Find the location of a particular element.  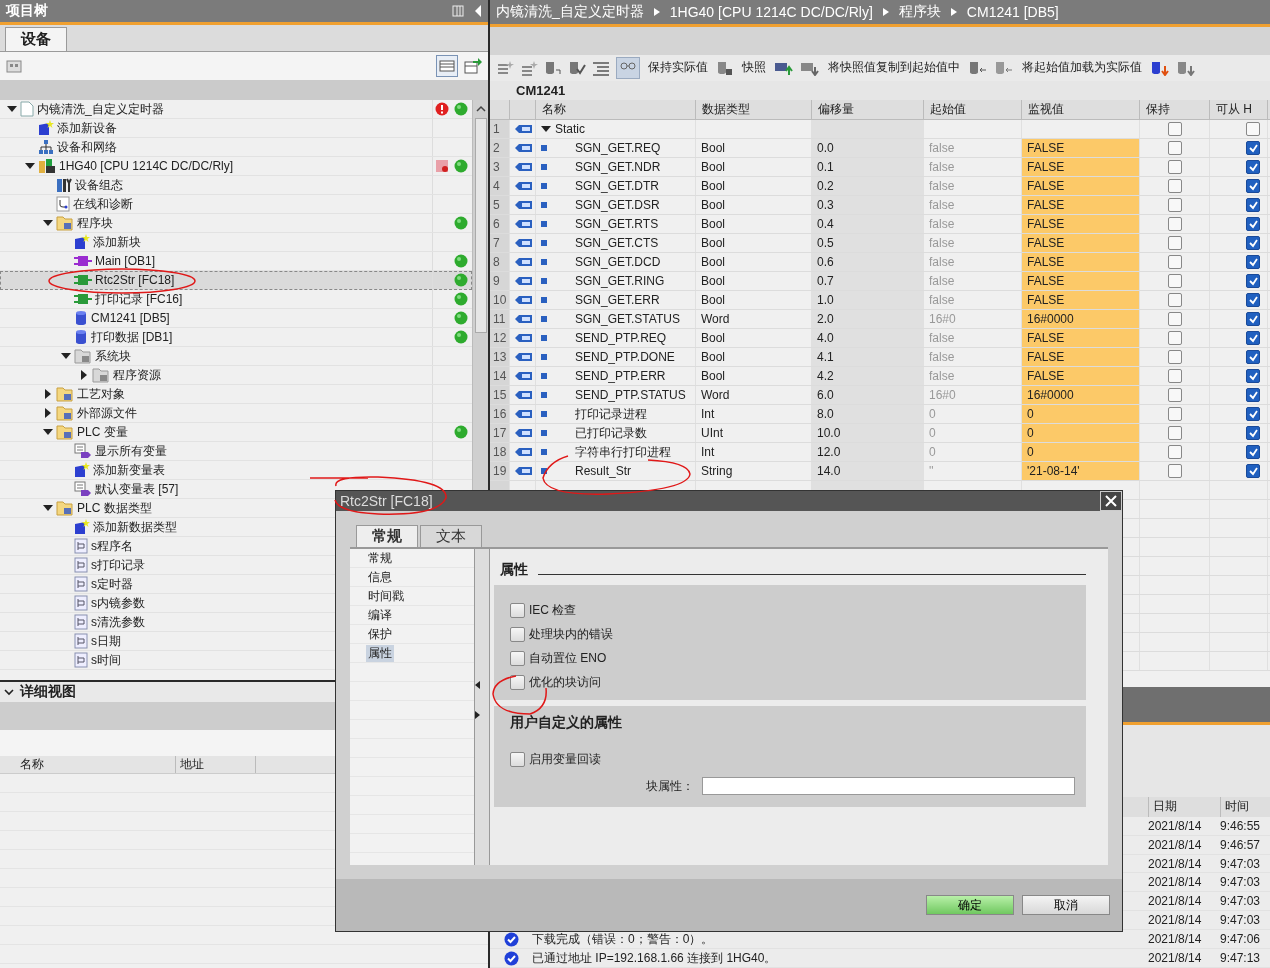

tree-item: CM1241 [DB5] is located at coordinates (236, 318).